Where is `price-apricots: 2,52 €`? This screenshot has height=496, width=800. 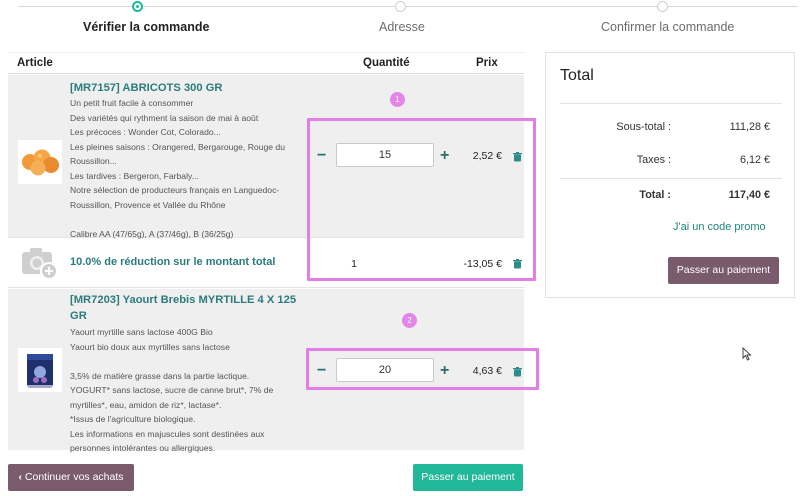
price-apricots: 2,52 € is located at coordinates (487, 156).